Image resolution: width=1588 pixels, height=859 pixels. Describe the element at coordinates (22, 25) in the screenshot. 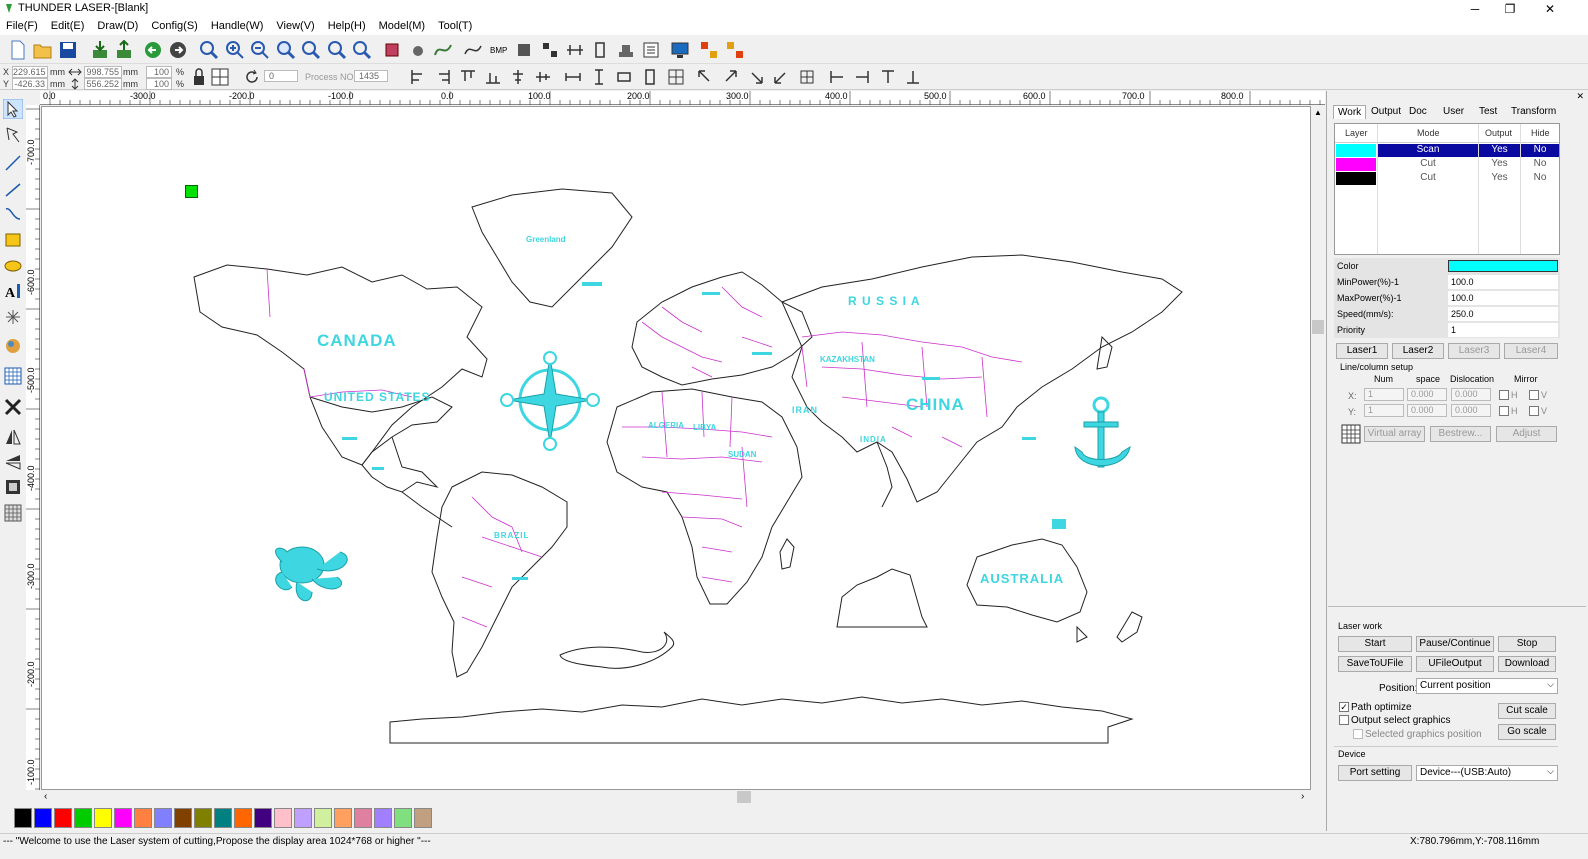

I see `menu-file: File(F)` at that location.